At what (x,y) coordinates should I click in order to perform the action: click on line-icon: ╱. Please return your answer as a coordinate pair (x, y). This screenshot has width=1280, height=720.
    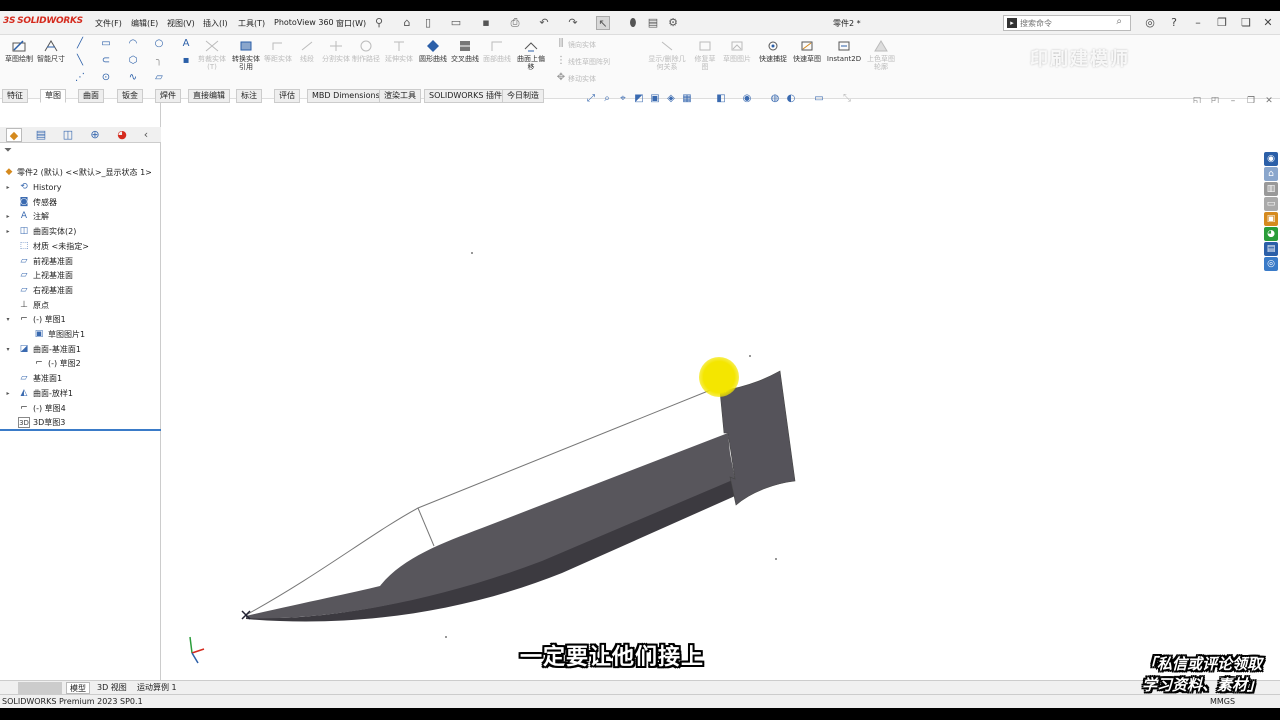
    Looking at the image, I should click on (80, 44).